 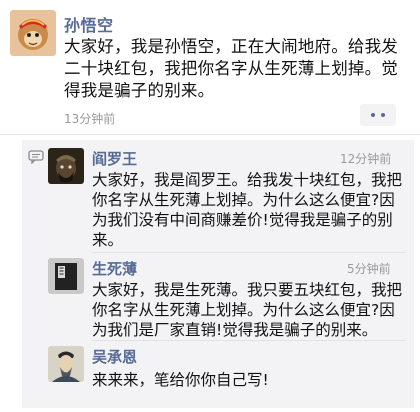 What do you see at coordinates (33, 33) in the screenshot?
I see `post-author-avatar` at bounding box center [33, 33].